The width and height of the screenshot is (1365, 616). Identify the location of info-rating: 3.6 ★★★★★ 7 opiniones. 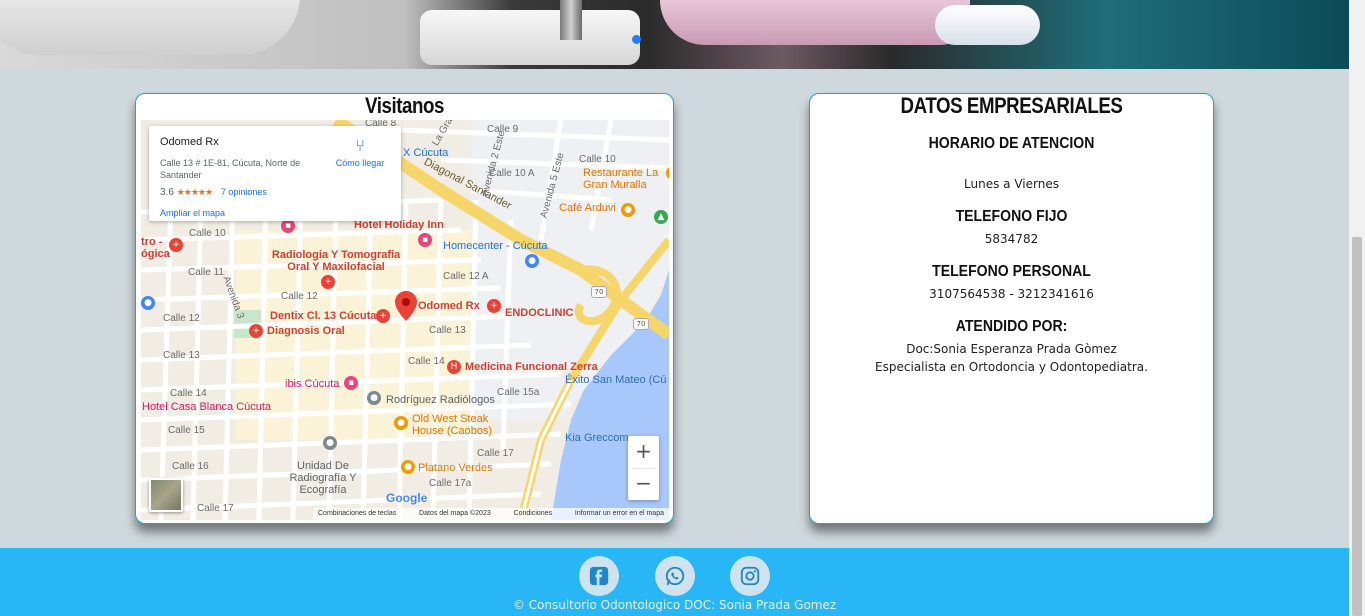
(213, 192).